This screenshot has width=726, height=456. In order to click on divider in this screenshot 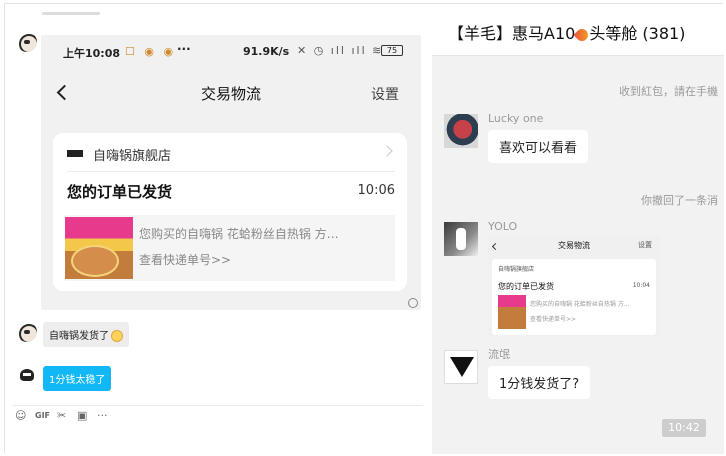, I will do `click(231, 171)`.